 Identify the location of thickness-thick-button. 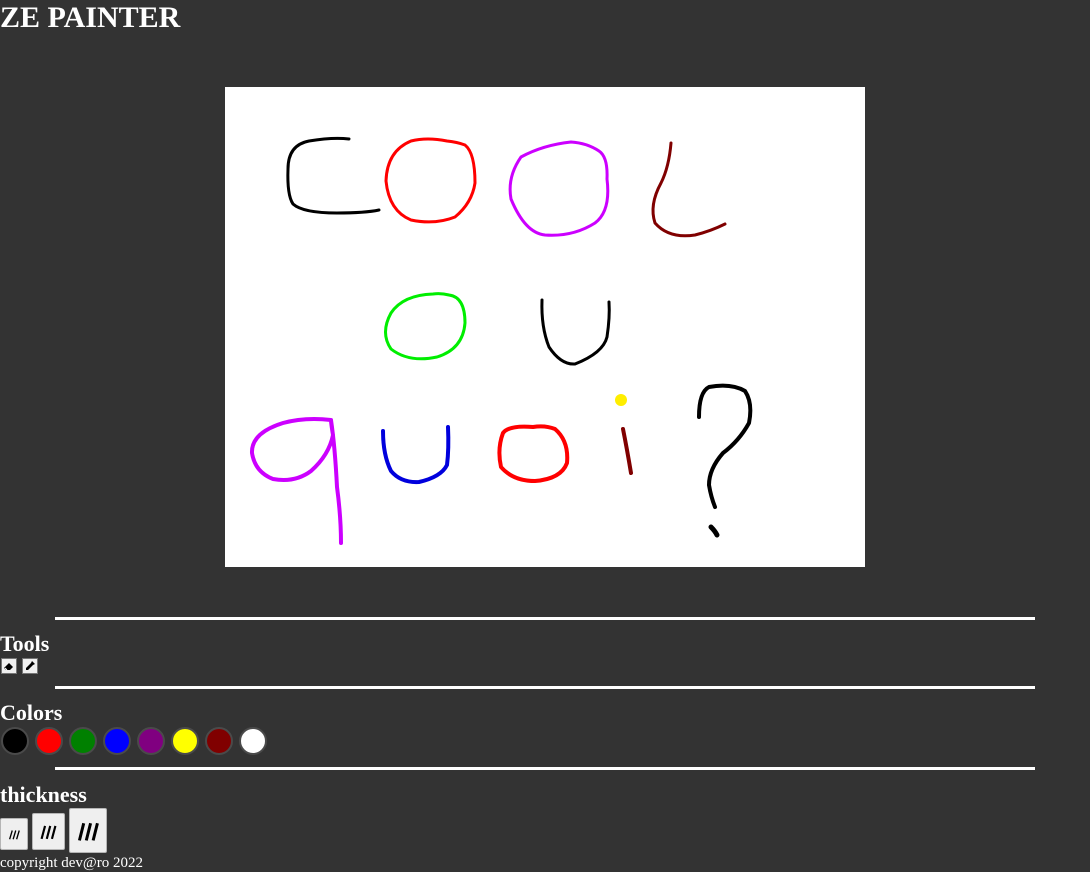
(88, 830).